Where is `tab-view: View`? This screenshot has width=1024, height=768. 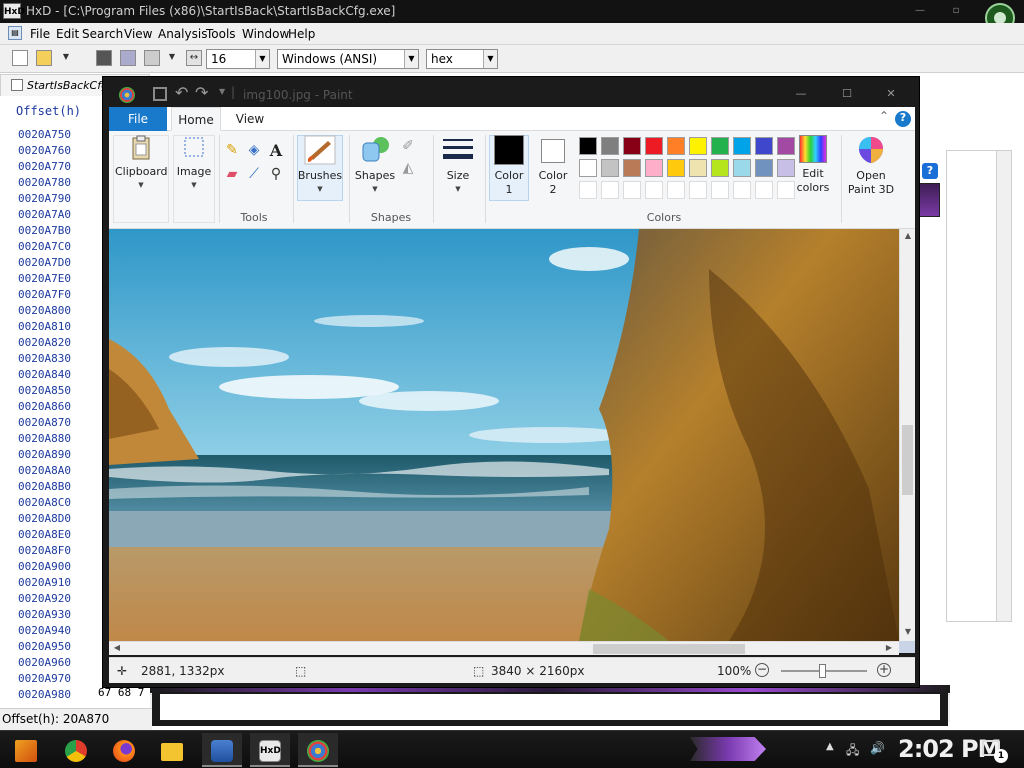
tab-view: View is located at coordinates (250, 119).